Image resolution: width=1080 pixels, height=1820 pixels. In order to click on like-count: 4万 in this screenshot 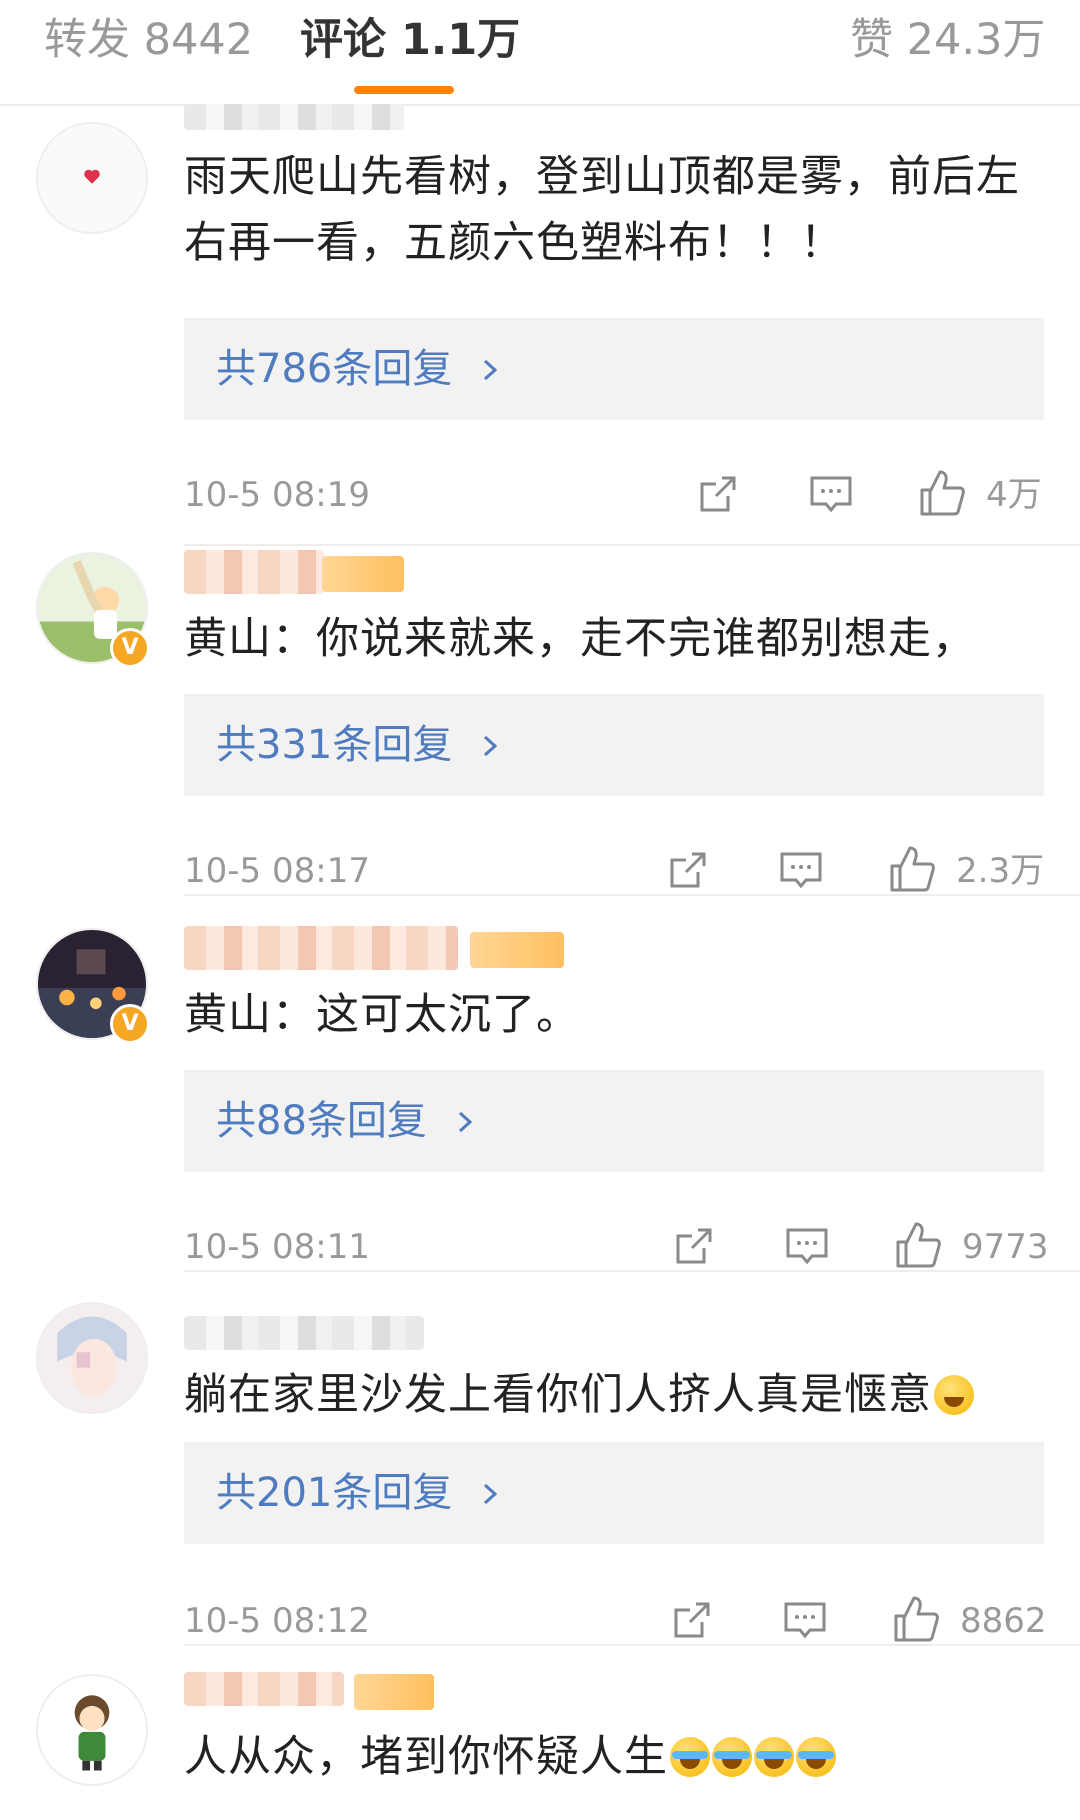, I will do `click(1014, 495)`.